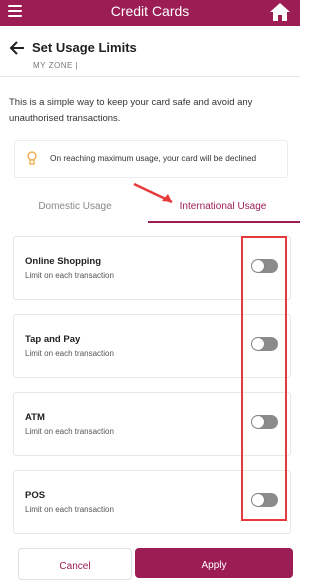 This screenshot has width=320, height=585. I want to click on app-title: Credit Cards, so click(150, 11).